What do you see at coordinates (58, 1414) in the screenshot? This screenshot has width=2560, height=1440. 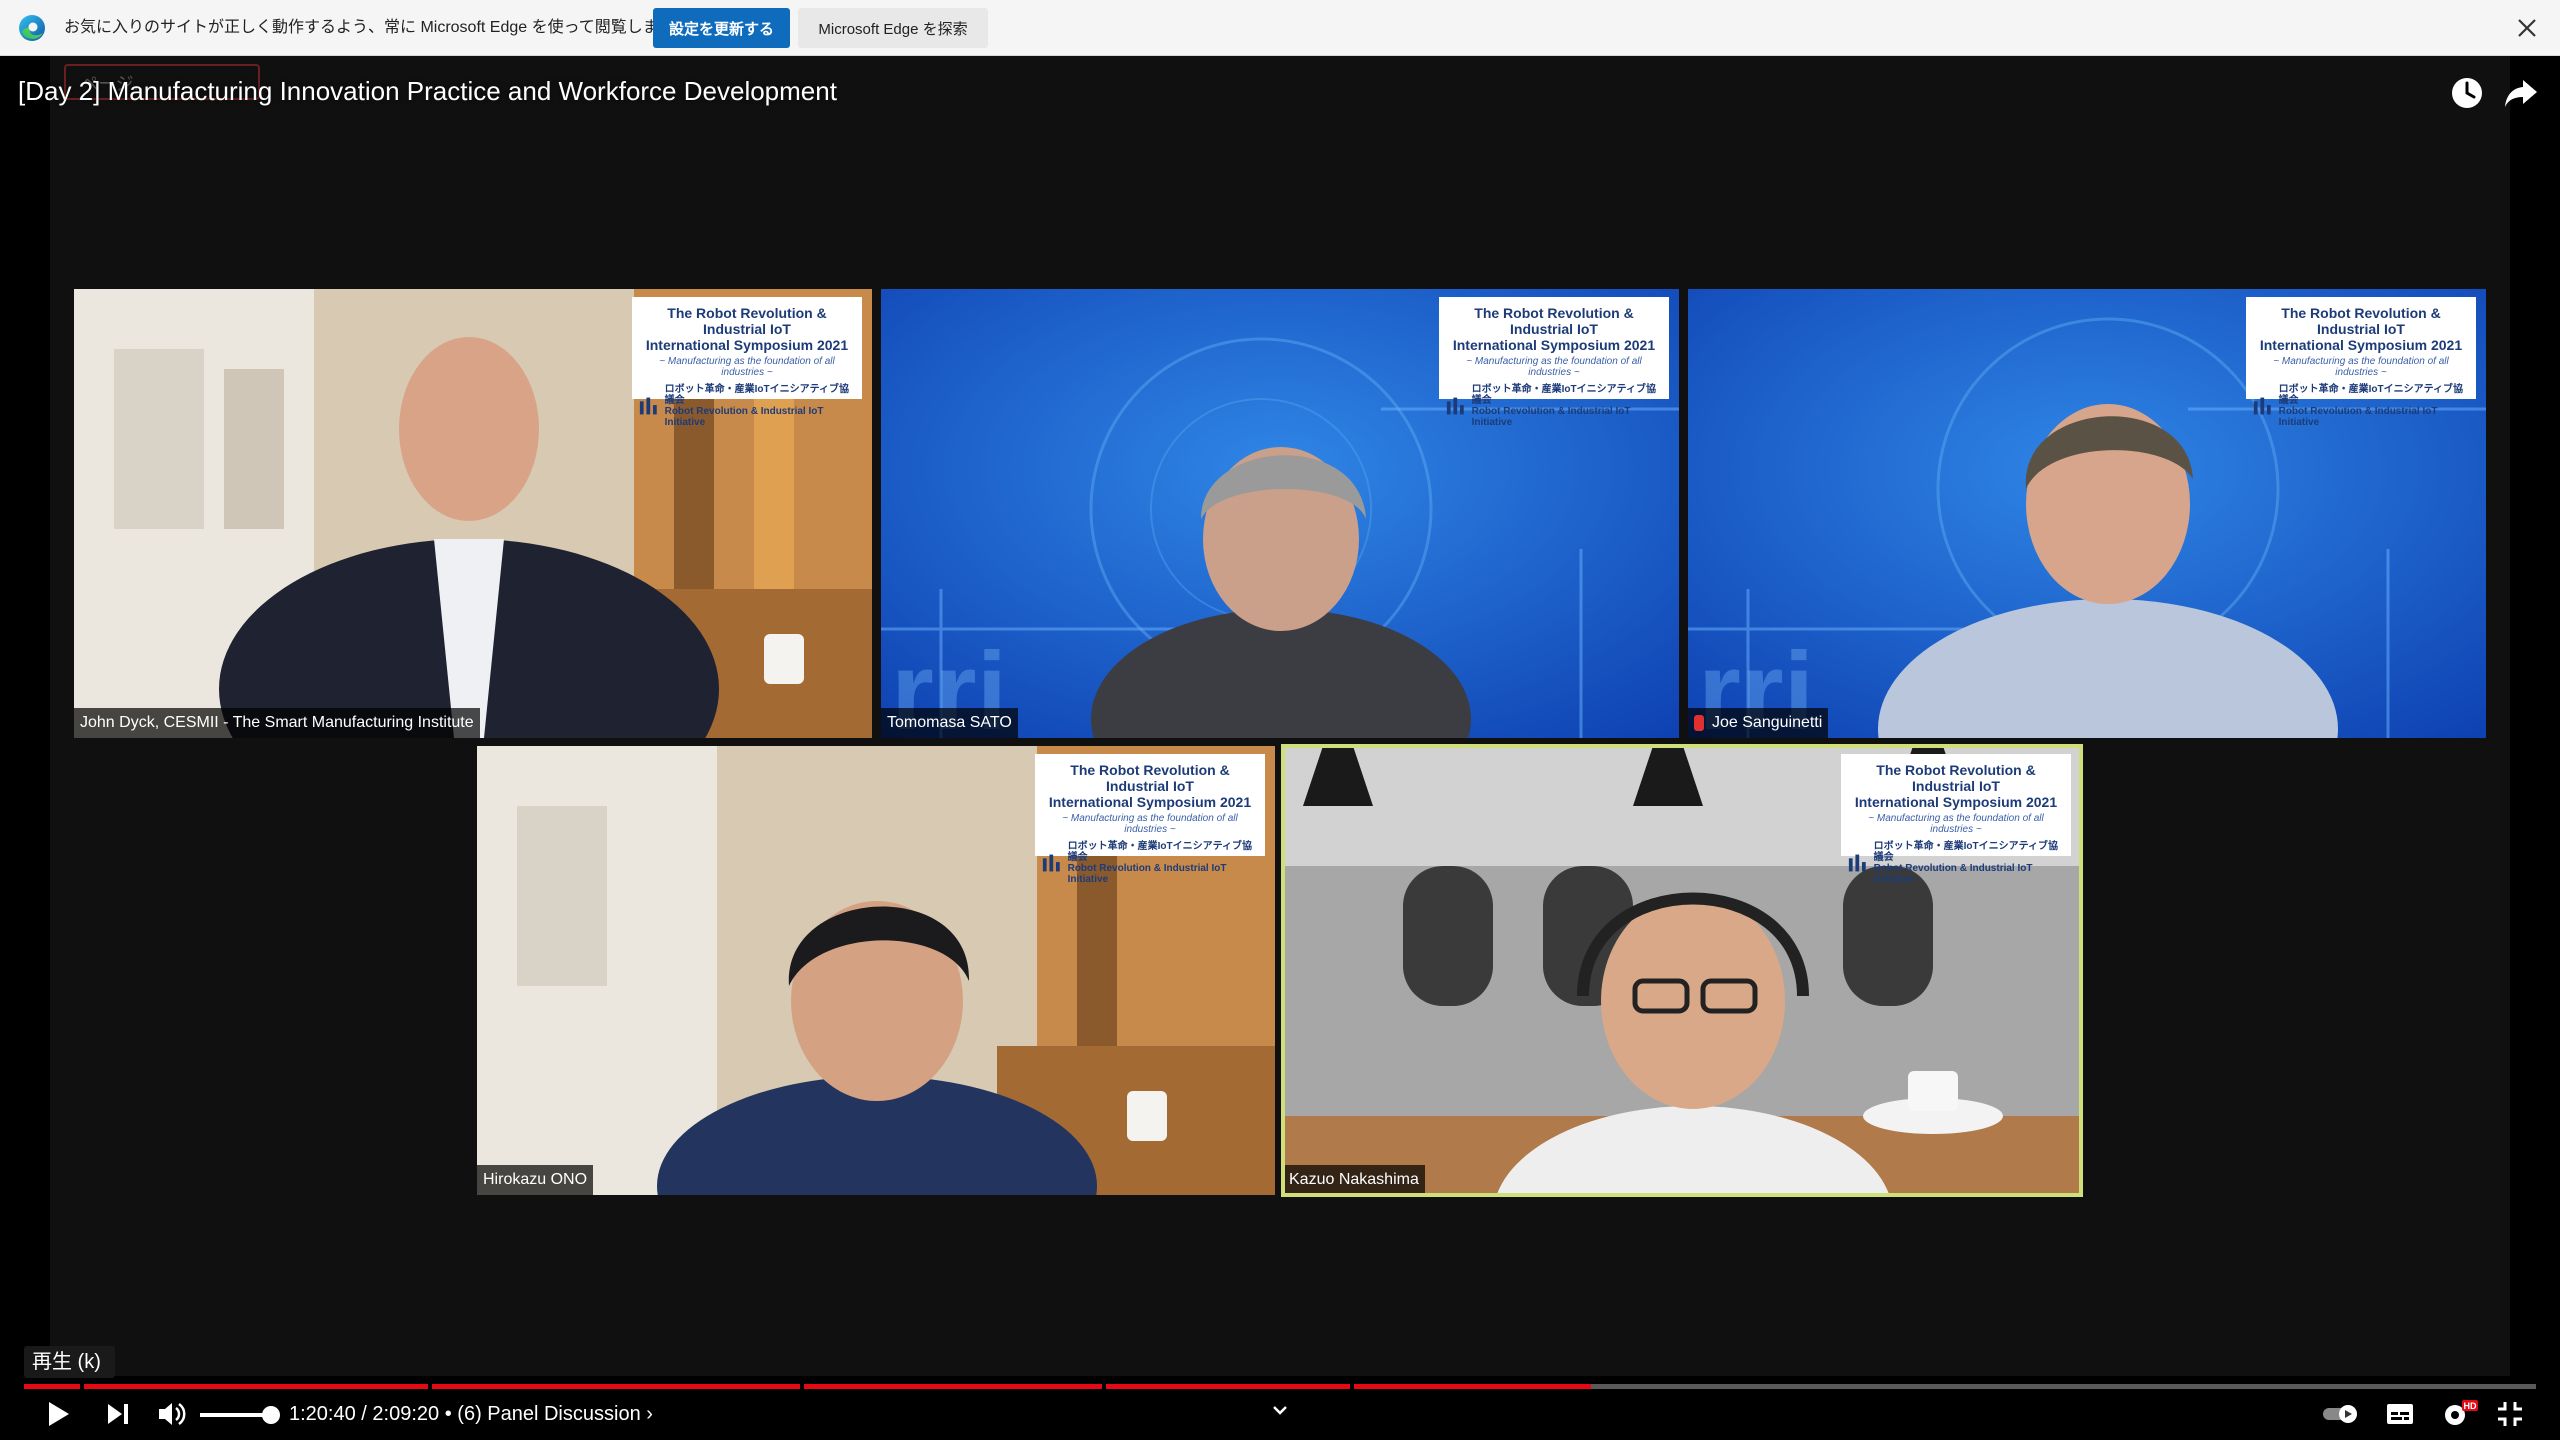 I see `play-icon` at bounding box center [58, 1414].